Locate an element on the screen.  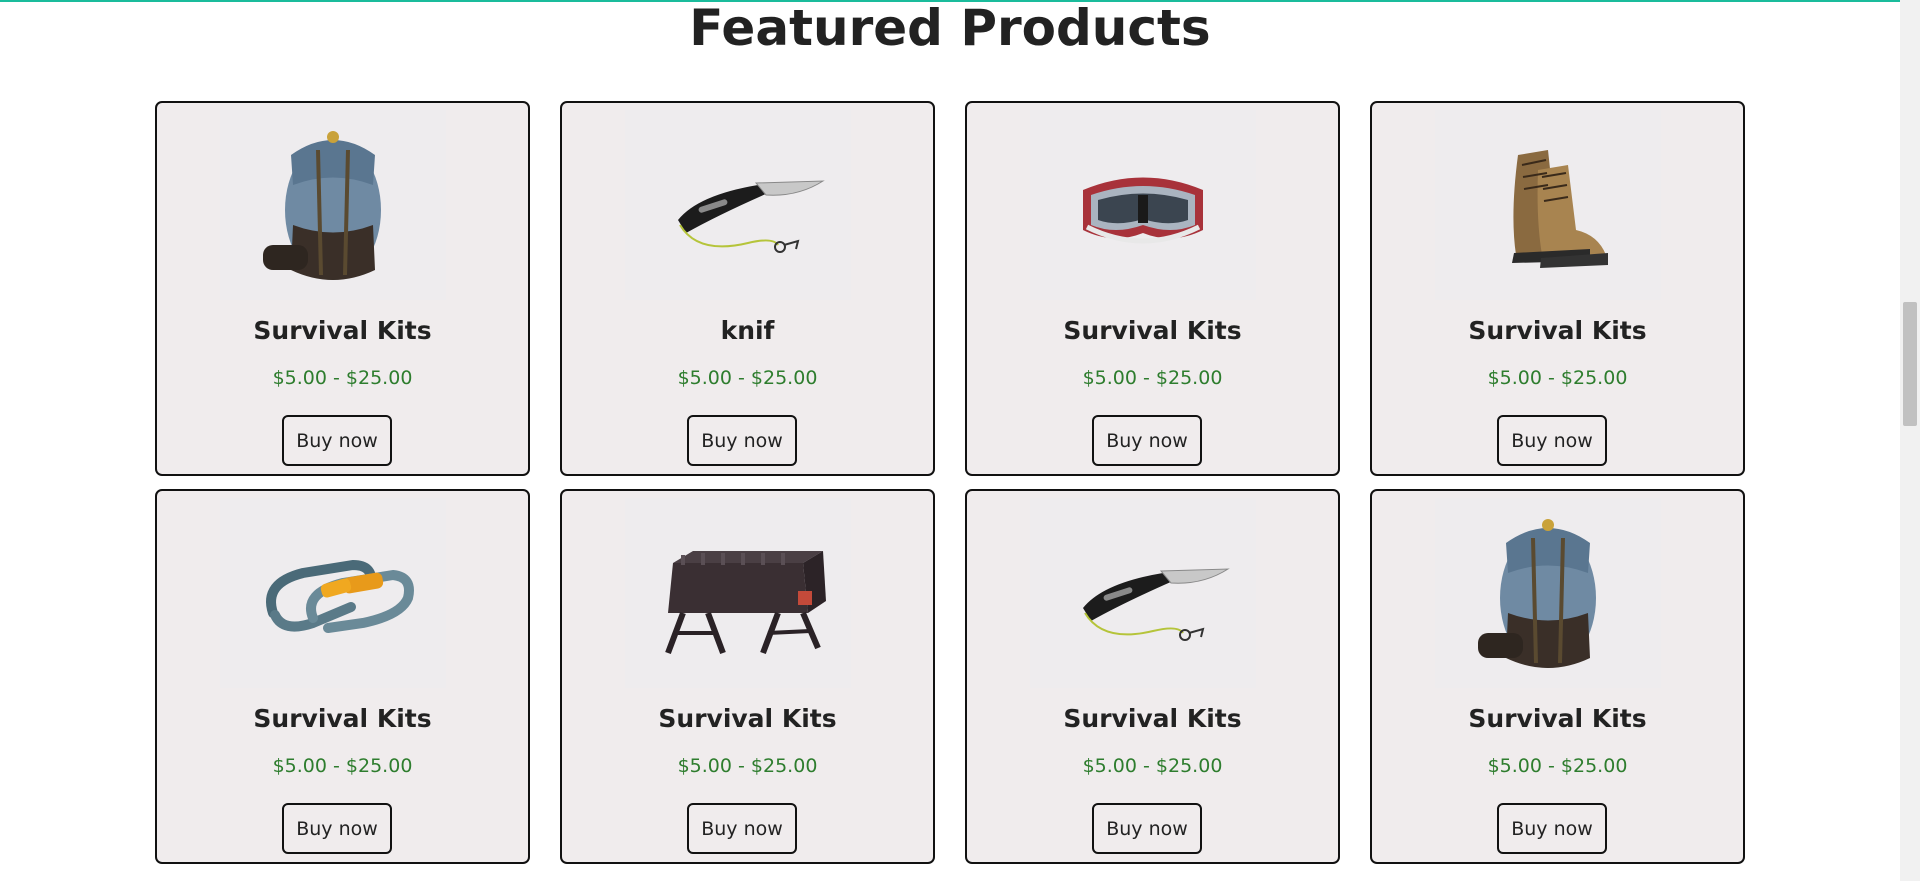
goggles-icon is located at coordinates (1143, 205).